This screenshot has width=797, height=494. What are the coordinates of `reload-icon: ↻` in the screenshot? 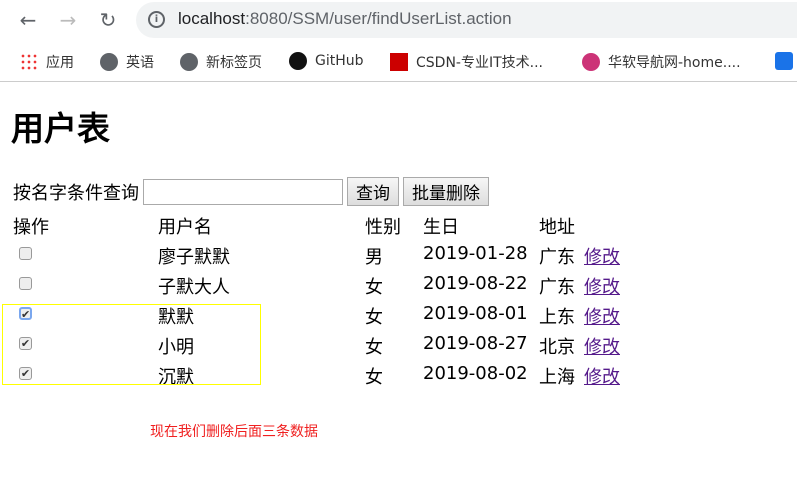 It's located at (108, 20).